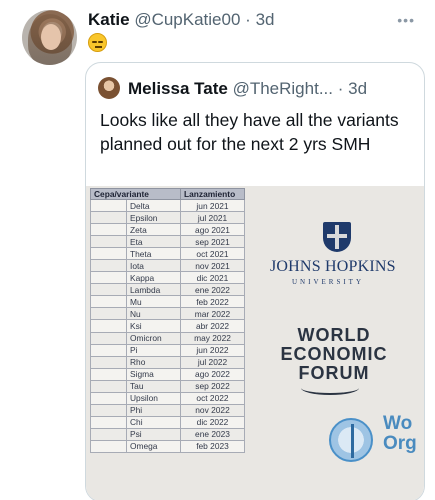 This screenshot has width=435, height=500. Describe the element at coordinates (406, 20) in the screenshot. I see `more-options-icon: •••` at that location.